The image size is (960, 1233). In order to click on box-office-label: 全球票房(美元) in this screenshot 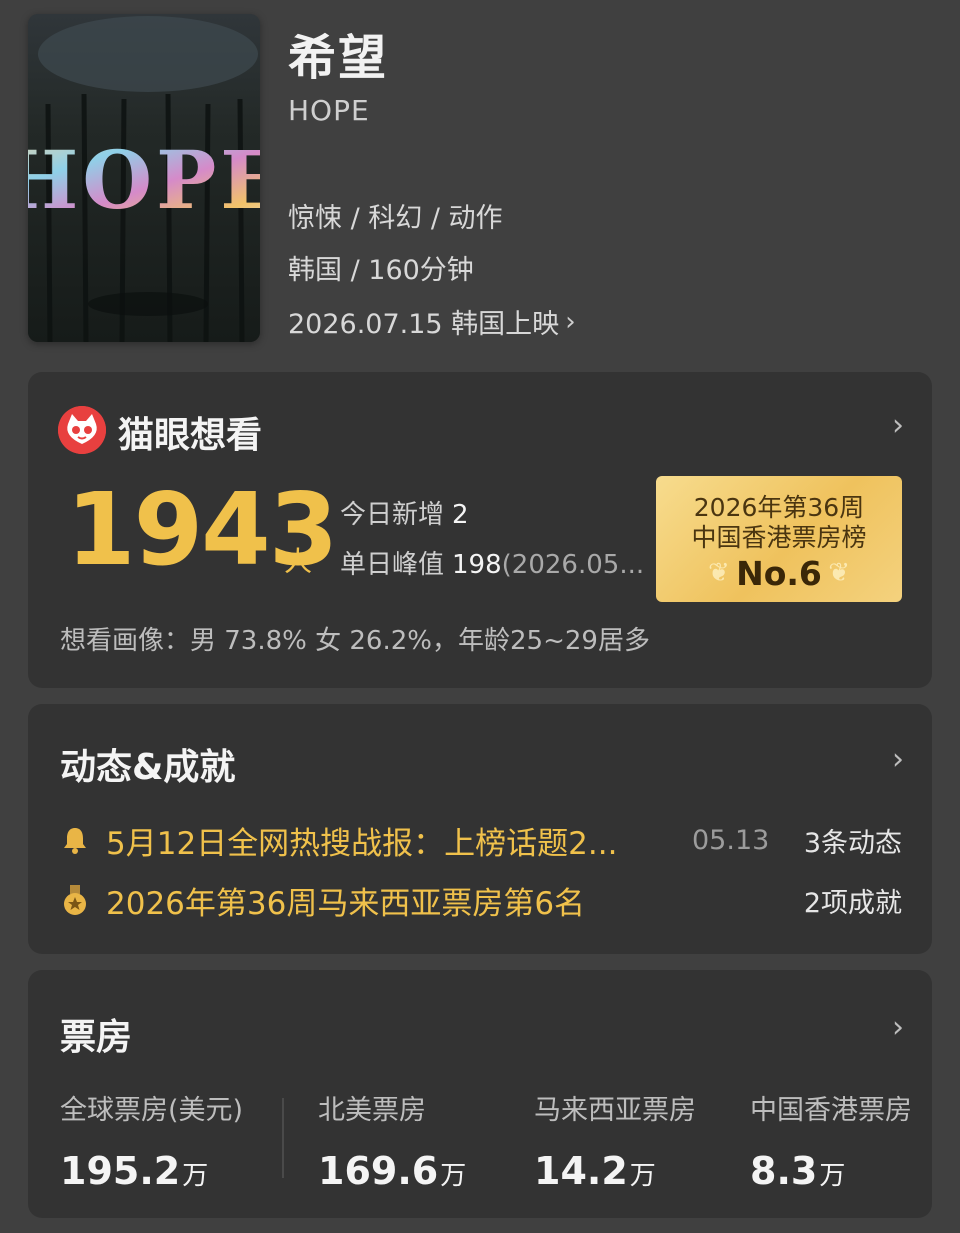, I will do `click(152, 1110)`.